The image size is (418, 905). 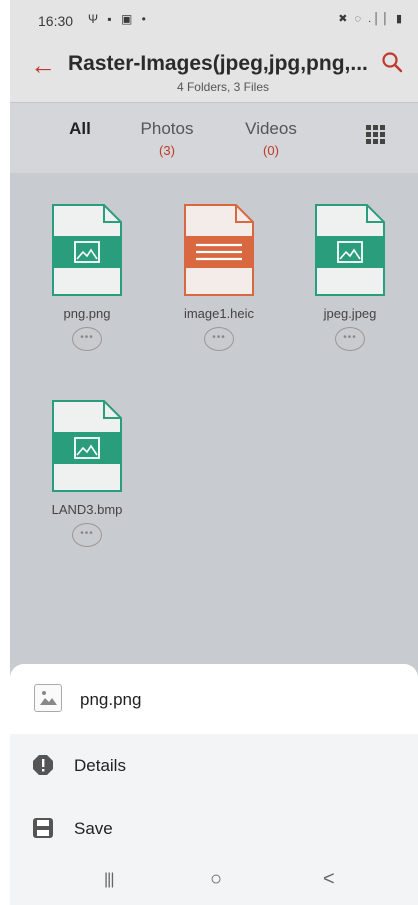 I want to click on tab-count: (0), so click(x=271, y=150).